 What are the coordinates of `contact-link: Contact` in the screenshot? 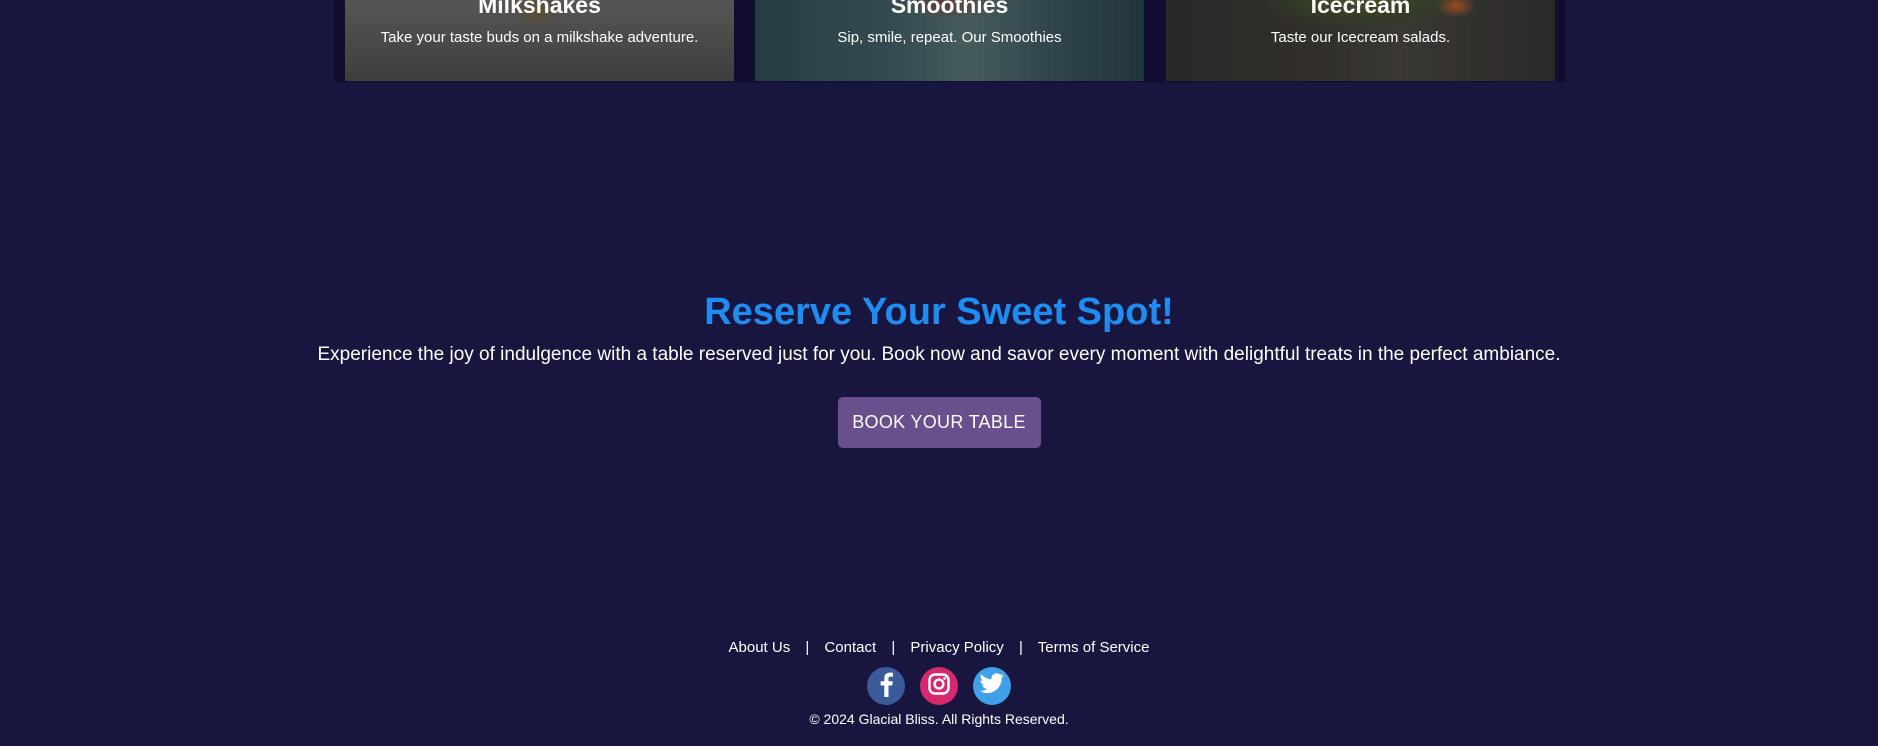 It's located at (850, 647).